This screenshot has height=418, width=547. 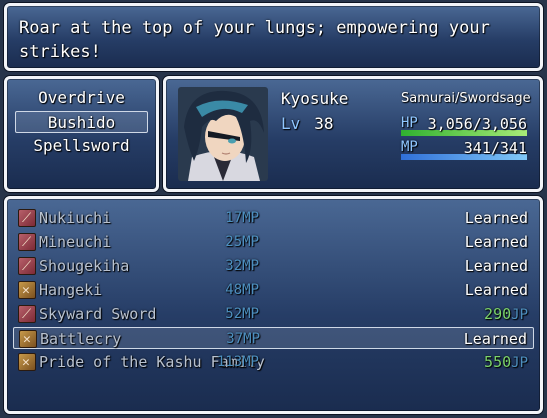 I want to click on mp-value: 341/341, so click(x=495, y=148).